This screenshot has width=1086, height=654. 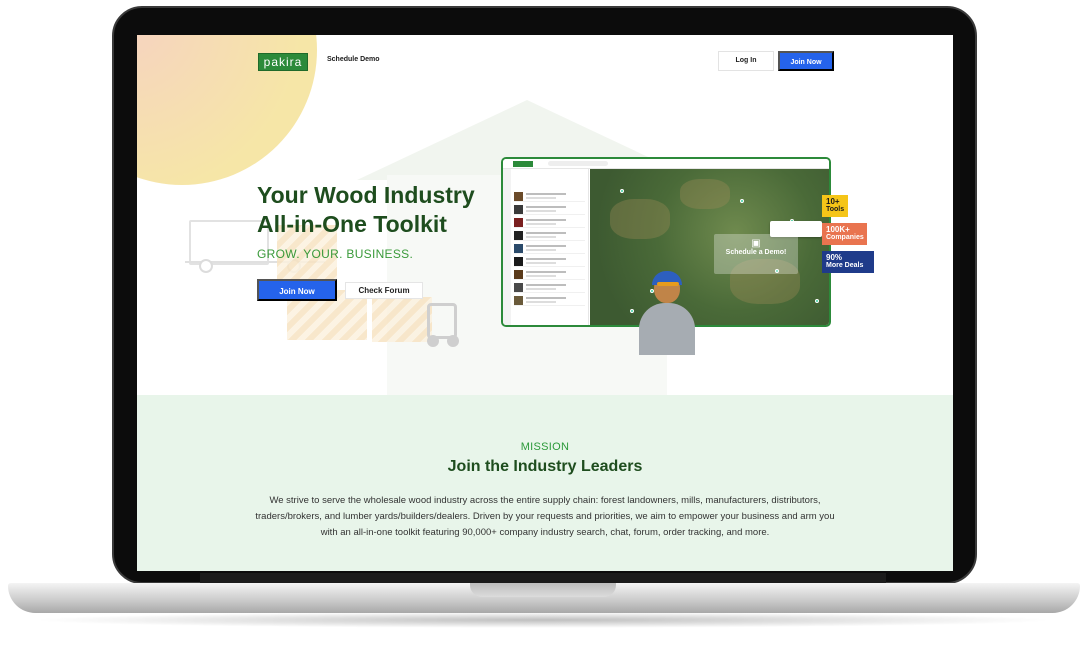 I want to click on mockup-satellite-map: ▣ Schedule a Demo!, so click(x=709, y=247).